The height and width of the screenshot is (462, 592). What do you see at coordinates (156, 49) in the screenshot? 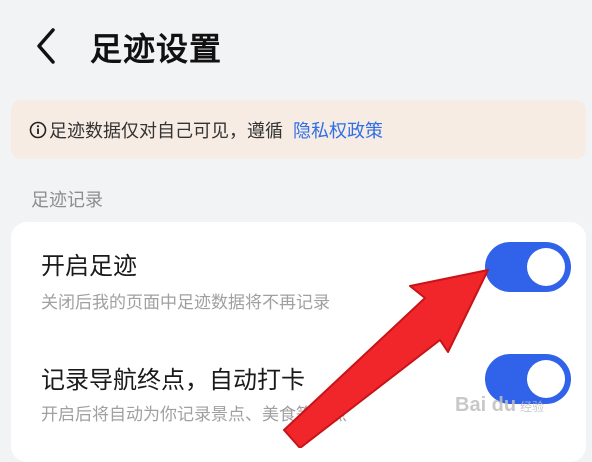
I see `page-title: 足迹设置` at bounding box center [156, 49].